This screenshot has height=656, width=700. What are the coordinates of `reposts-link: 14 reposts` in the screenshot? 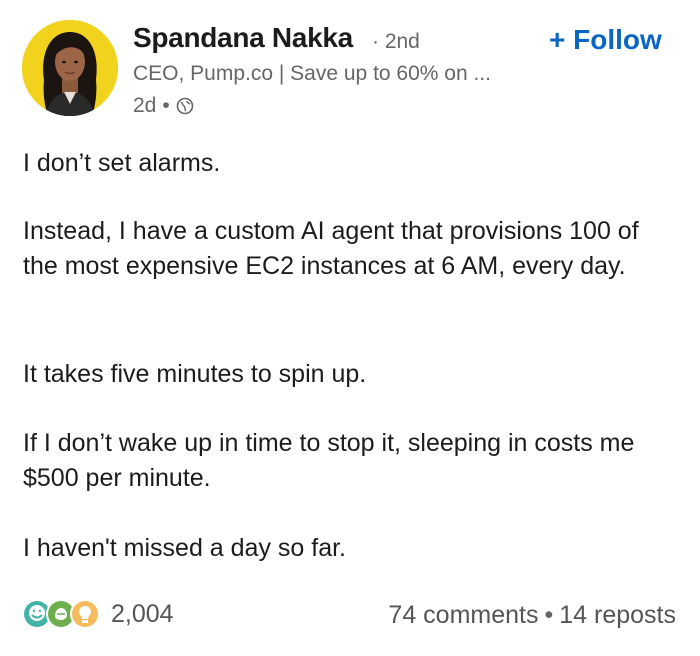 It's located at (617, 615).